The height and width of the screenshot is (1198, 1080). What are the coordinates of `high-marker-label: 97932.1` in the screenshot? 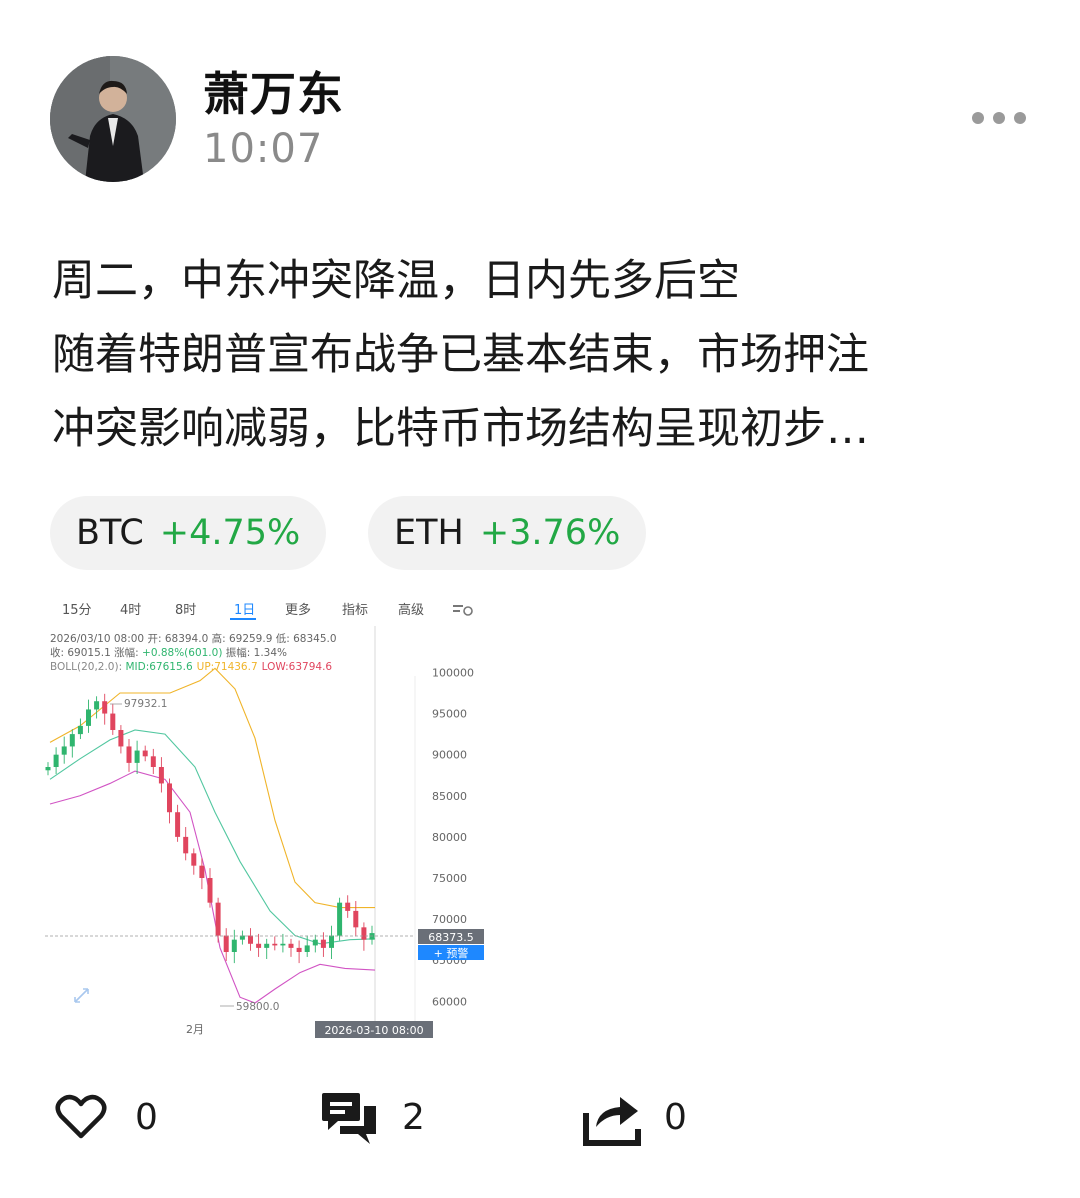 It's located at (145, 704).